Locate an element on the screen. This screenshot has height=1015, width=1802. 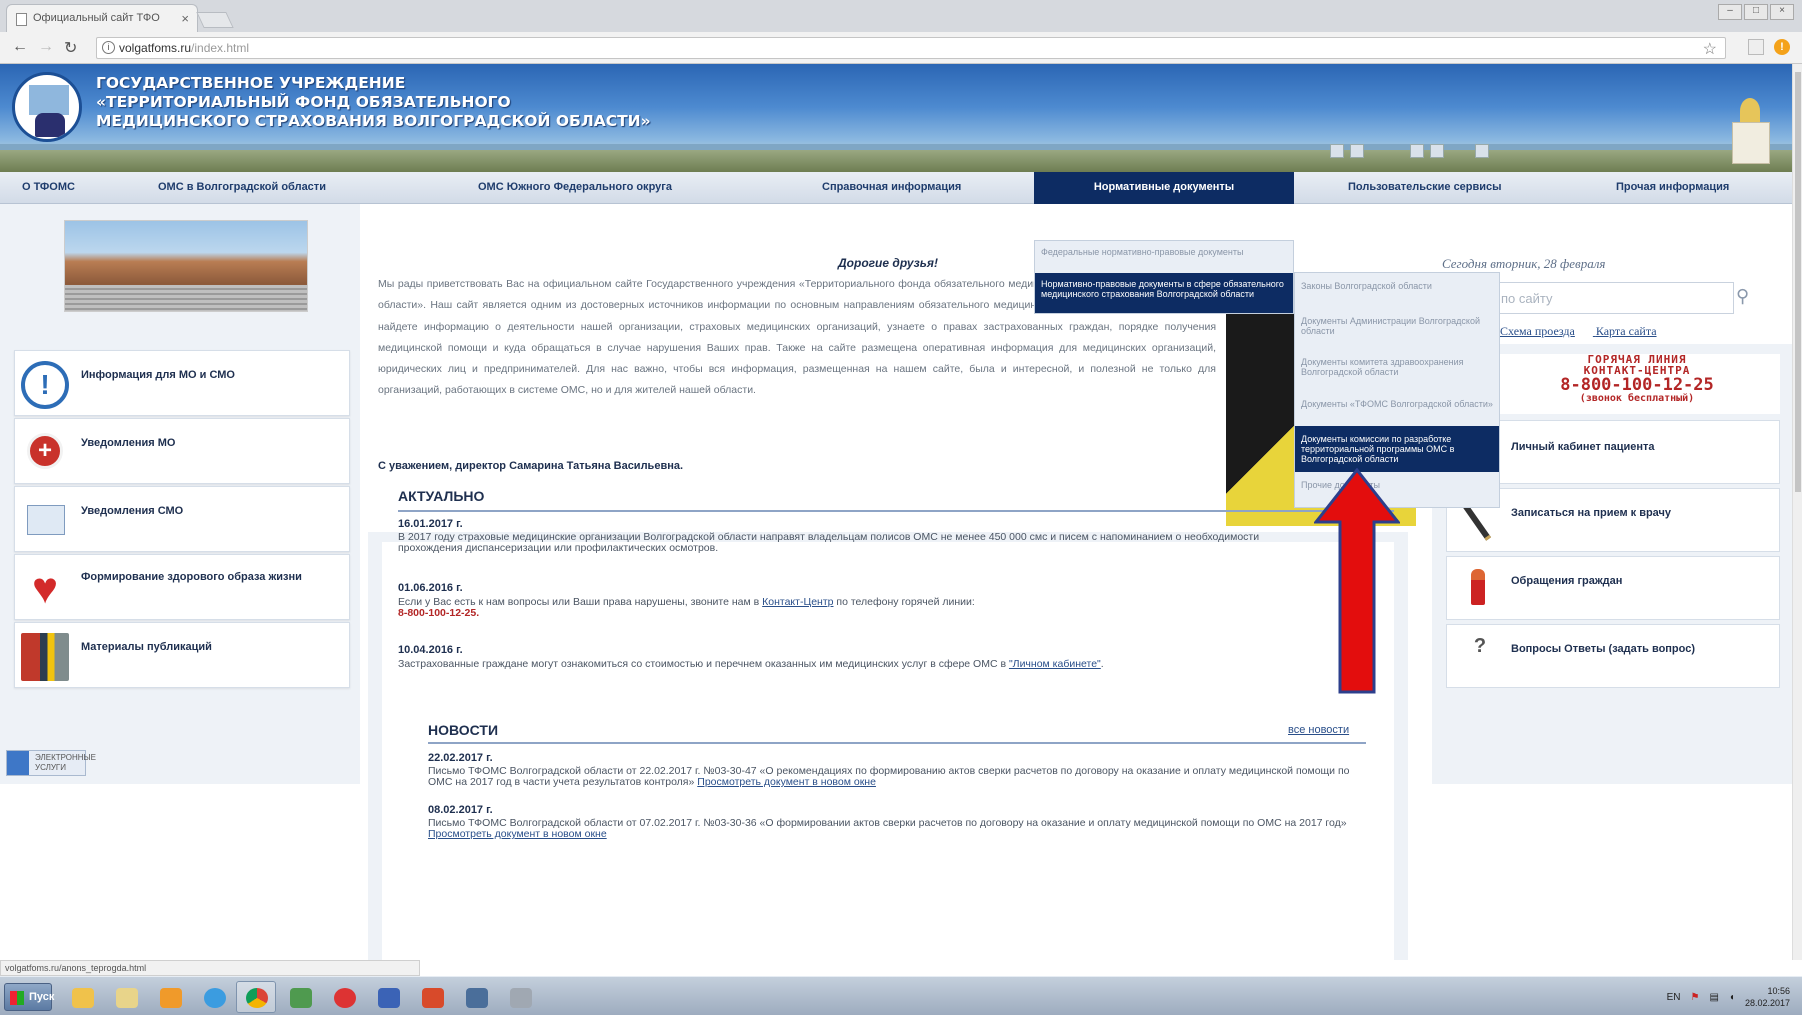
hotline-phone: 8-800-100-12-25 is located at coordinates (1637, 385).